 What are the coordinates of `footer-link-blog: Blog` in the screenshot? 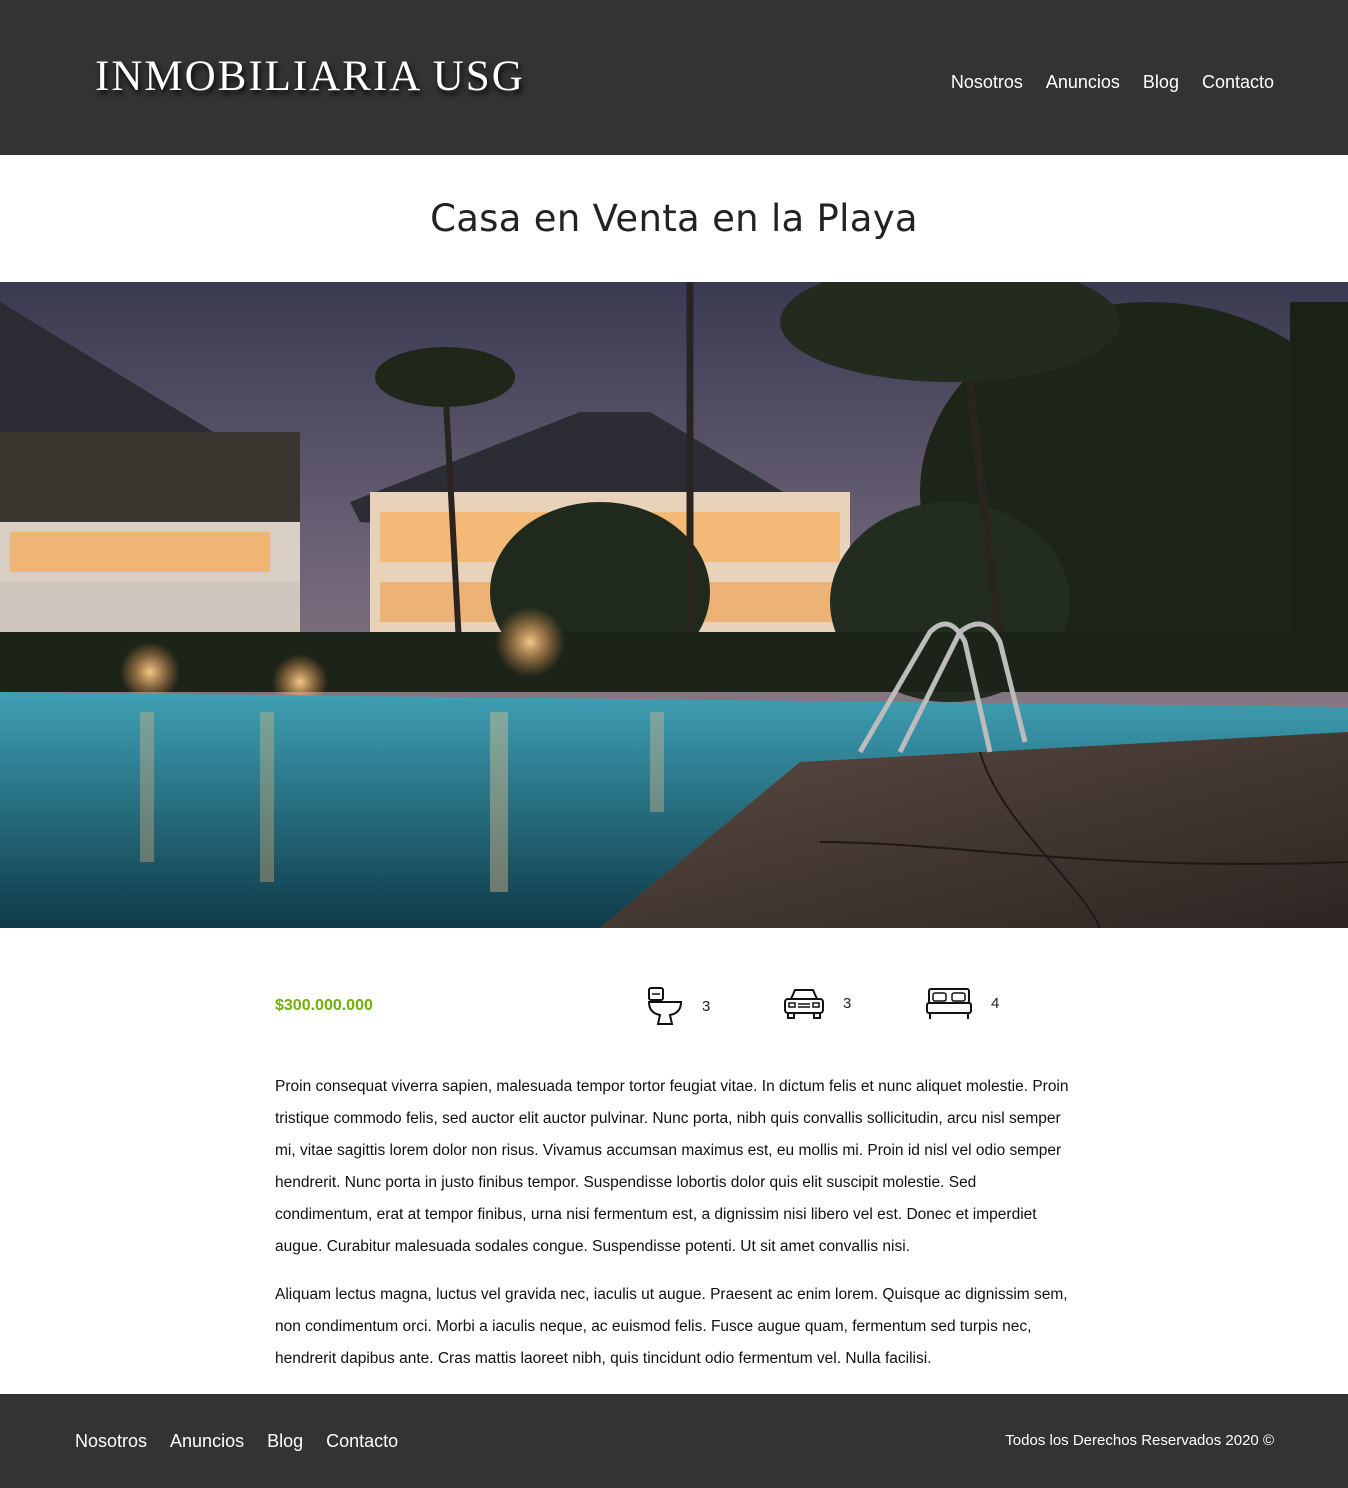 It's located at (285, 1441).